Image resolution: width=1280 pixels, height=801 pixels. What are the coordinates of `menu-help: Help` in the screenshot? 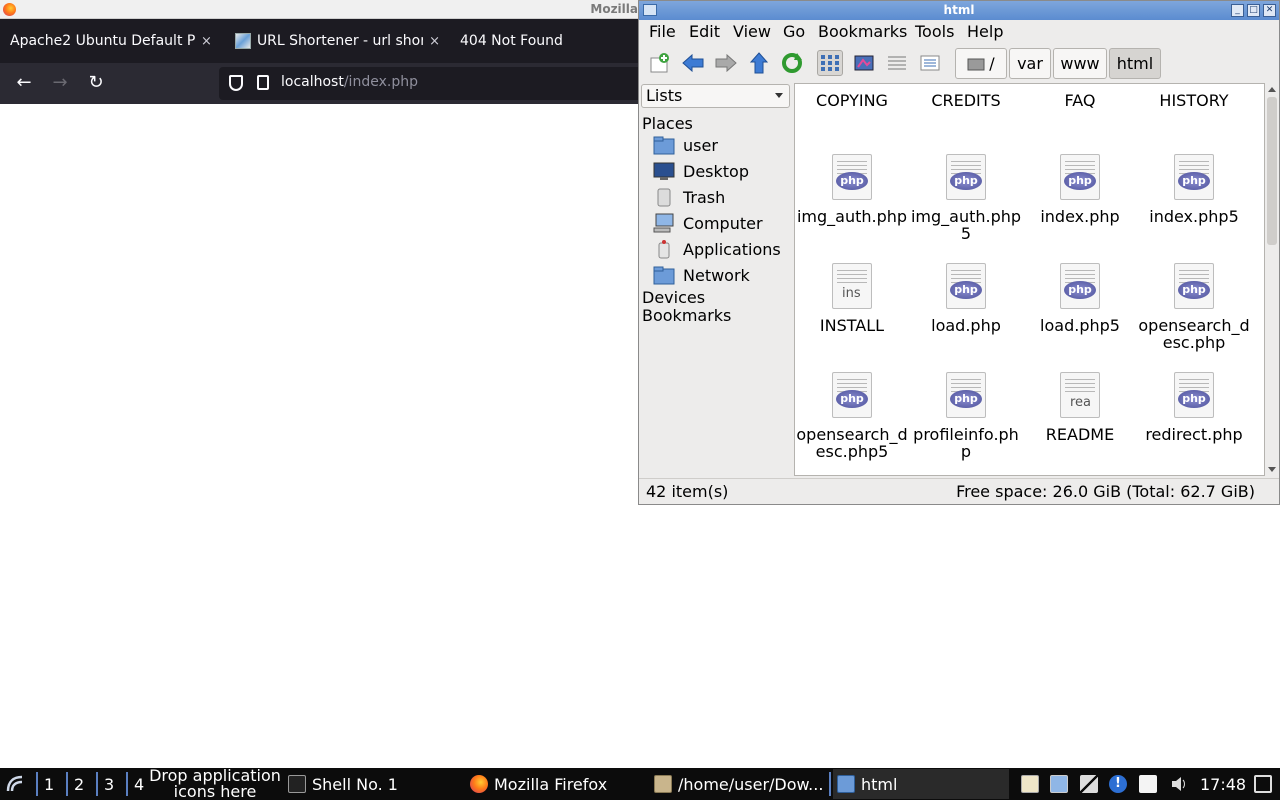 It's located at (985, 31).